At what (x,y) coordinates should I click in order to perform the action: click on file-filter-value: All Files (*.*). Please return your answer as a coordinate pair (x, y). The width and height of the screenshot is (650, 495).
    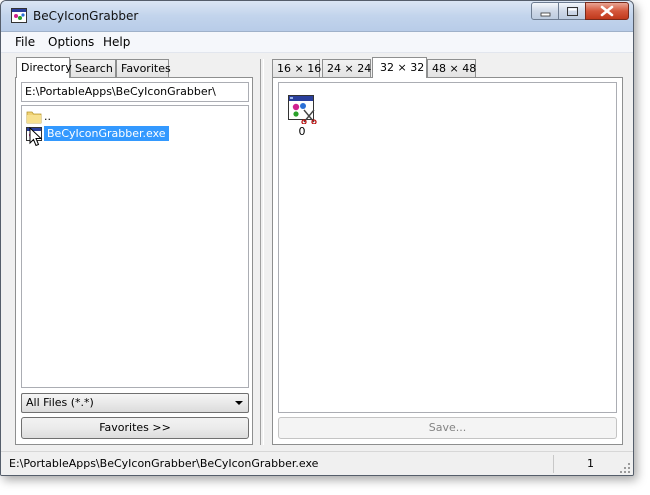
    Looking at the image, I should click on (60, 402).